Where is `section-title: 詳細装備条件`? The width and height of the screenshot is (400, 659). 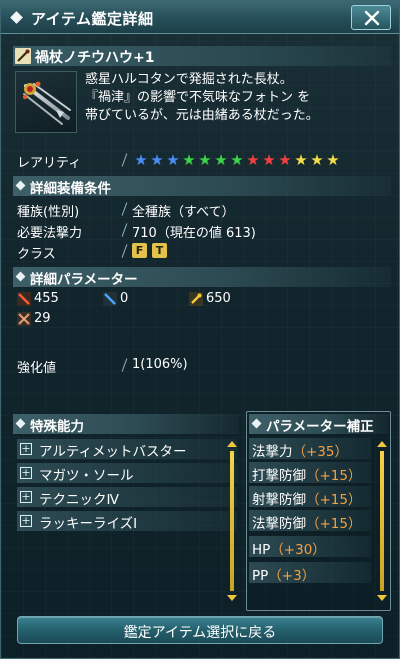
section-title: 詳細装備条件 is located at coordinates (70, 189).